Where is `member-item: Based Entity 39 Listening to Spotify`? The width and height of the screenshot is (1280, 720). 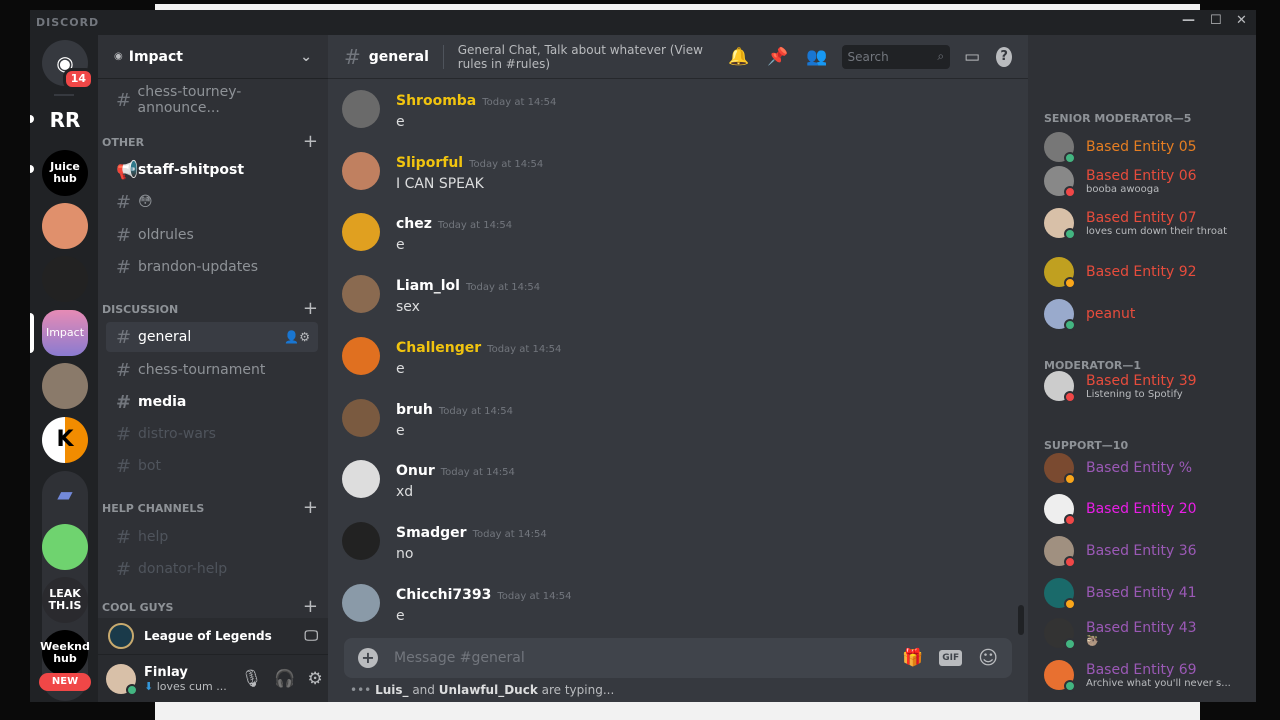 member-item: Based Entity 39 Listening to Spotify is located at coordinates (1120, 387).